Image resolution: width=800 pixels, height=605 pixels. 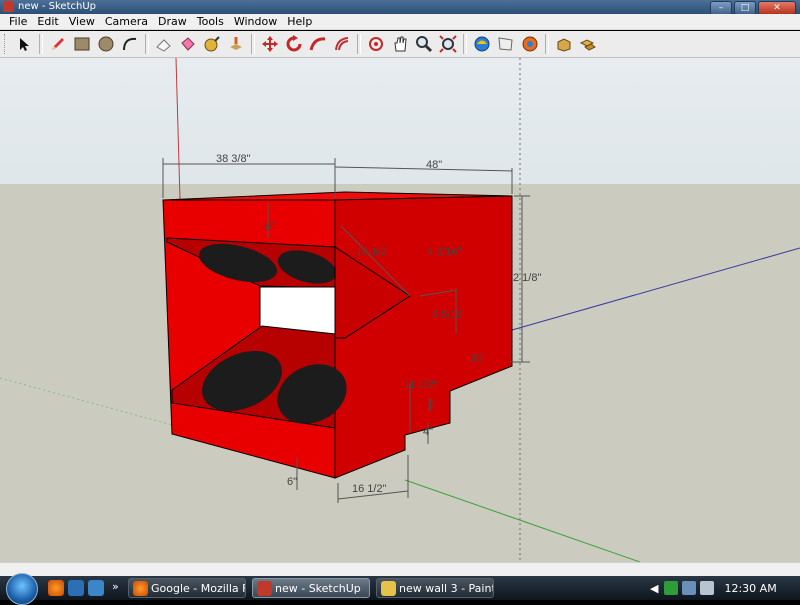 What do you see at coordinates (376, 44) in the screenshot?
I see `orbit-icon` at bounding box center [376, 44].